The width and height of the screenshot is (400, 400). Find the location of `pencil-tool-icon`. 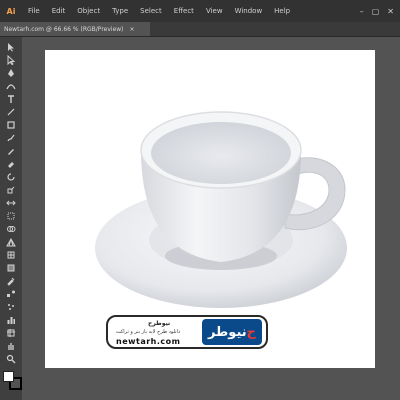

pencil-tool-icon is located at coordinates (11, 150).